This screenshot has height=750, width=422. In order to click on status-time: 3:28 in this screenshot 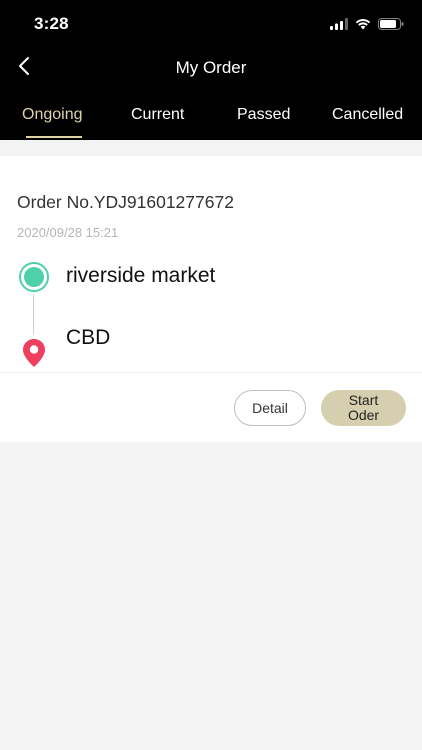, I will do `click(51, 23)`.